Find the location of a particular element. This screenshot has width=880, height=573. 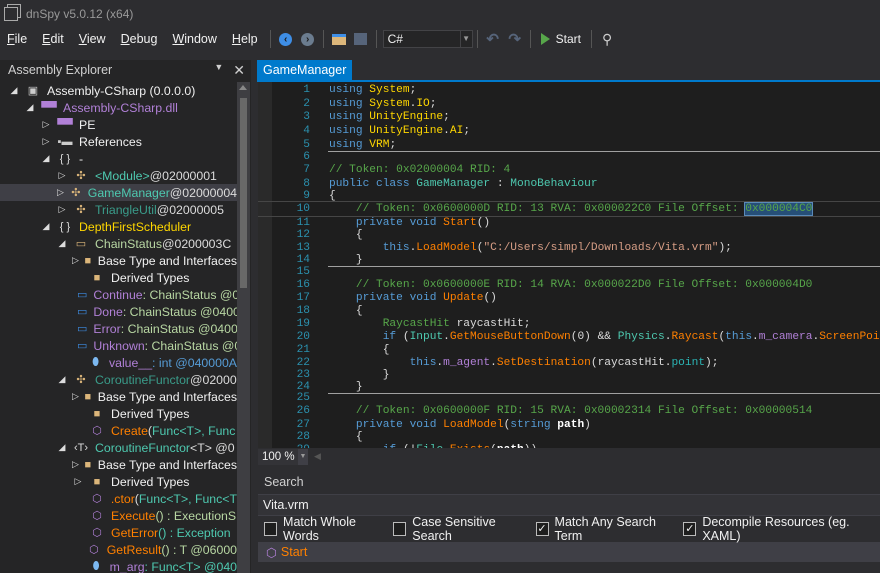

tree-item: ⬡ GetError() : Exception is located at coordinates (118, 532).